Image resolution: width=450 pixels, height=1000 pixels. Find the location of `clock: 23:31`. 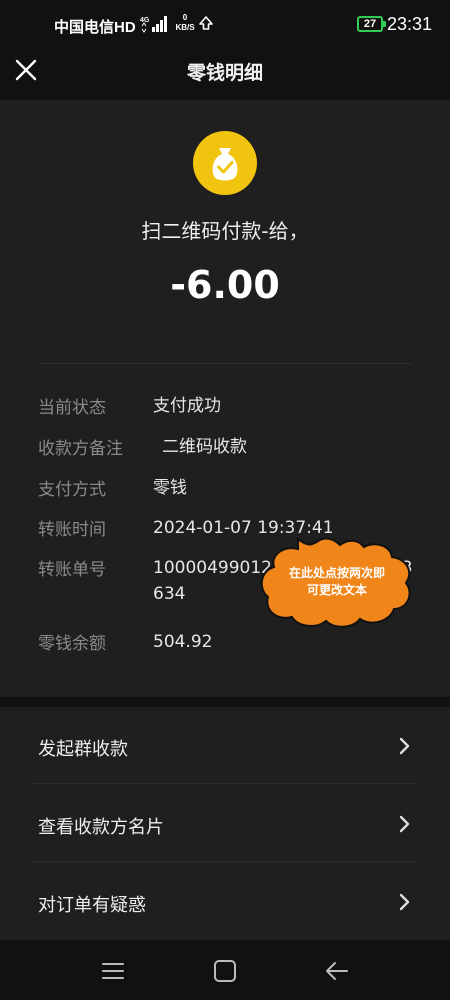

clock: 23:31 is located at coordinates (410, 24).